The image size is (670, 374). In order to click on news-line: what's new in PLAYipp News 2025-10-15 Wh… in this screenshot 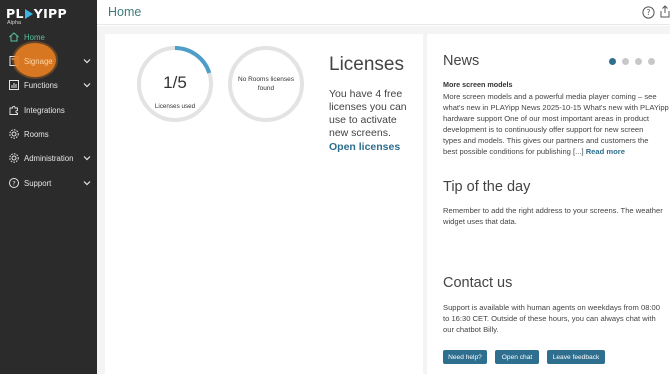, I will do `click(556, 107)`.